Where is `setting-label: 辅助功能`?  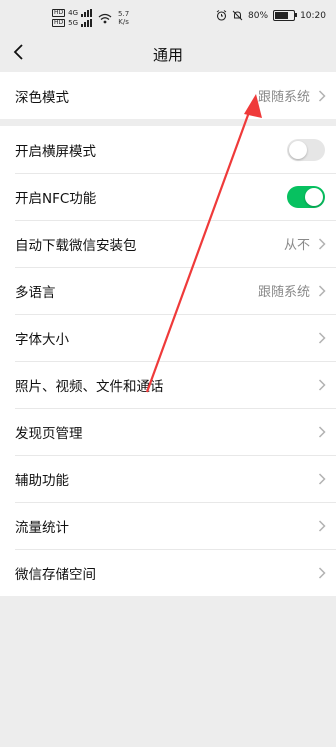 setting-label: 辅助功能 is located at coordinates (42, 480).